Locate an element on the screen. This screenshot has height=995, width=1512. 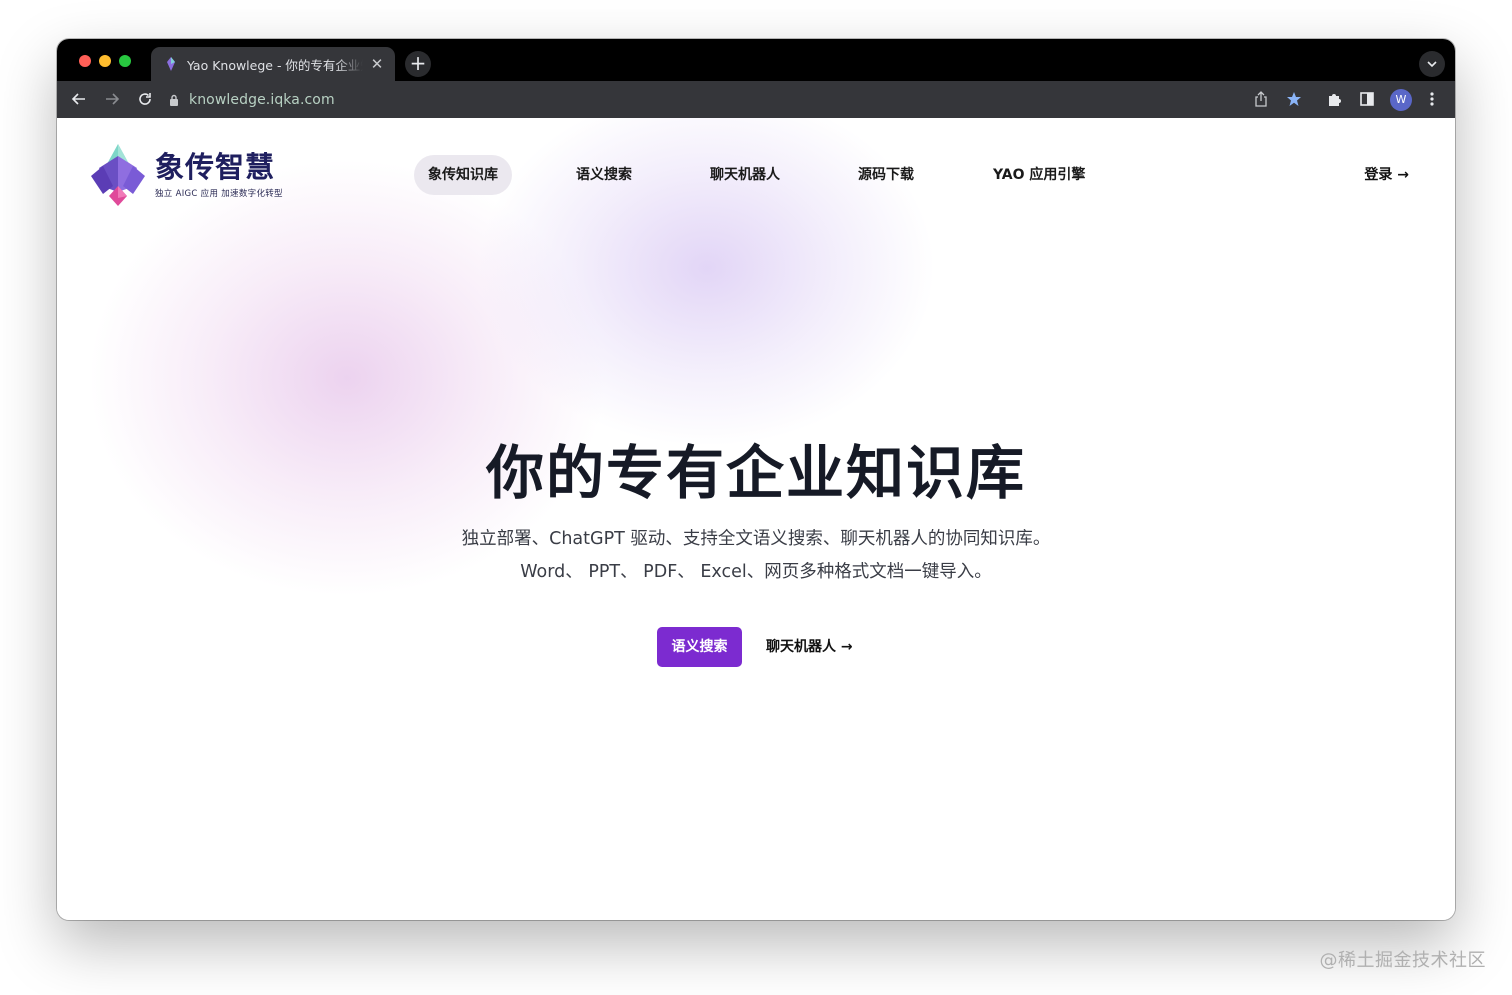
minimize-window-button is located at coordinates (105, 61).